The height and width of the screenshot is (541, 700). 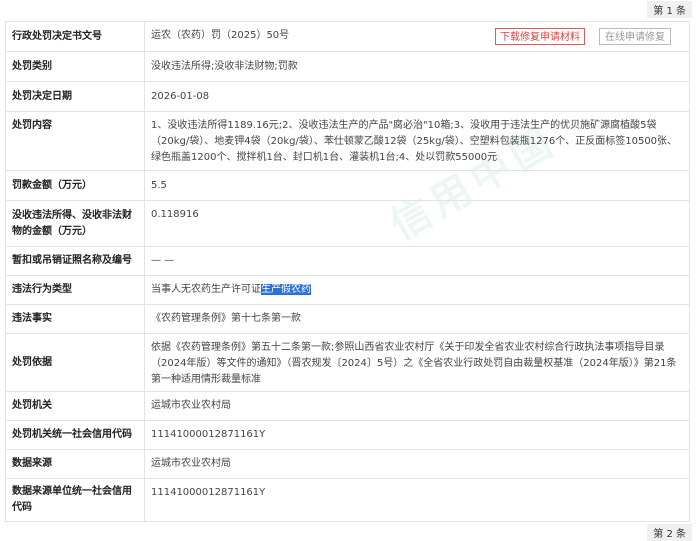 I want to click on row-penalty-type: 处罚类别 没收违法所得;没收非法财物;罚款, so click(x=347, y=66).